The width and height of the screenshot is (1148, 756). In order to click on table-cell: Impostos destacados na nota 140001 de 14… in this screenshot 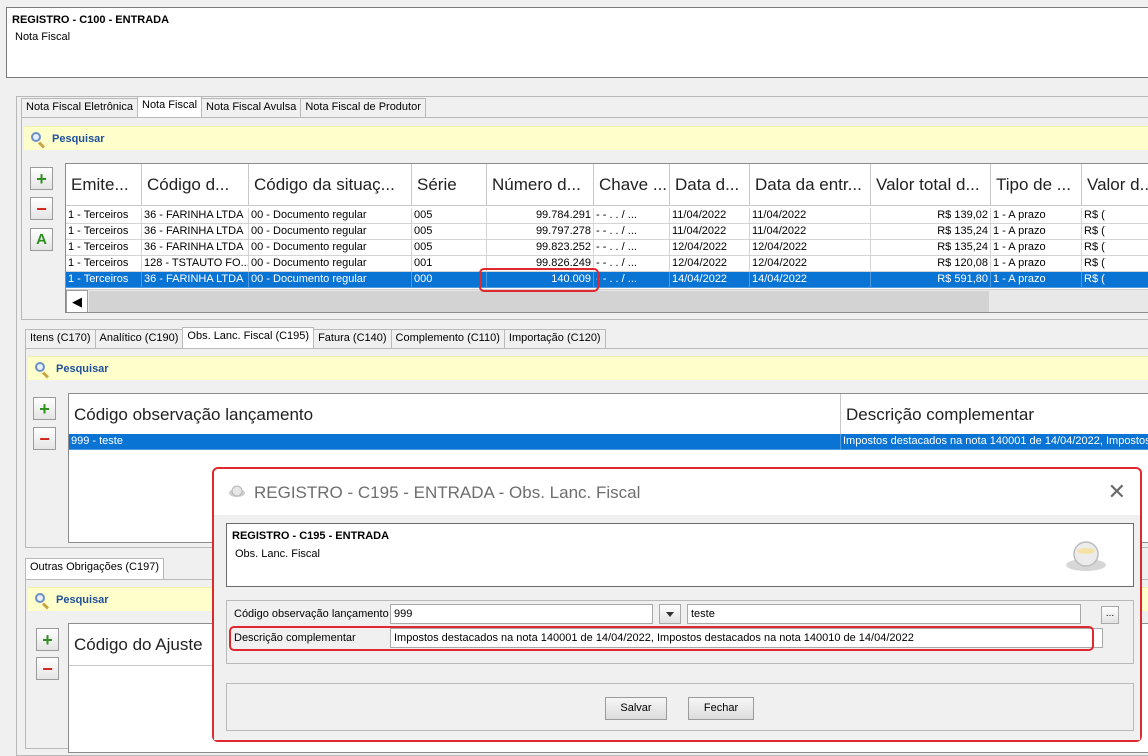, I will do `click(994, 442)`.